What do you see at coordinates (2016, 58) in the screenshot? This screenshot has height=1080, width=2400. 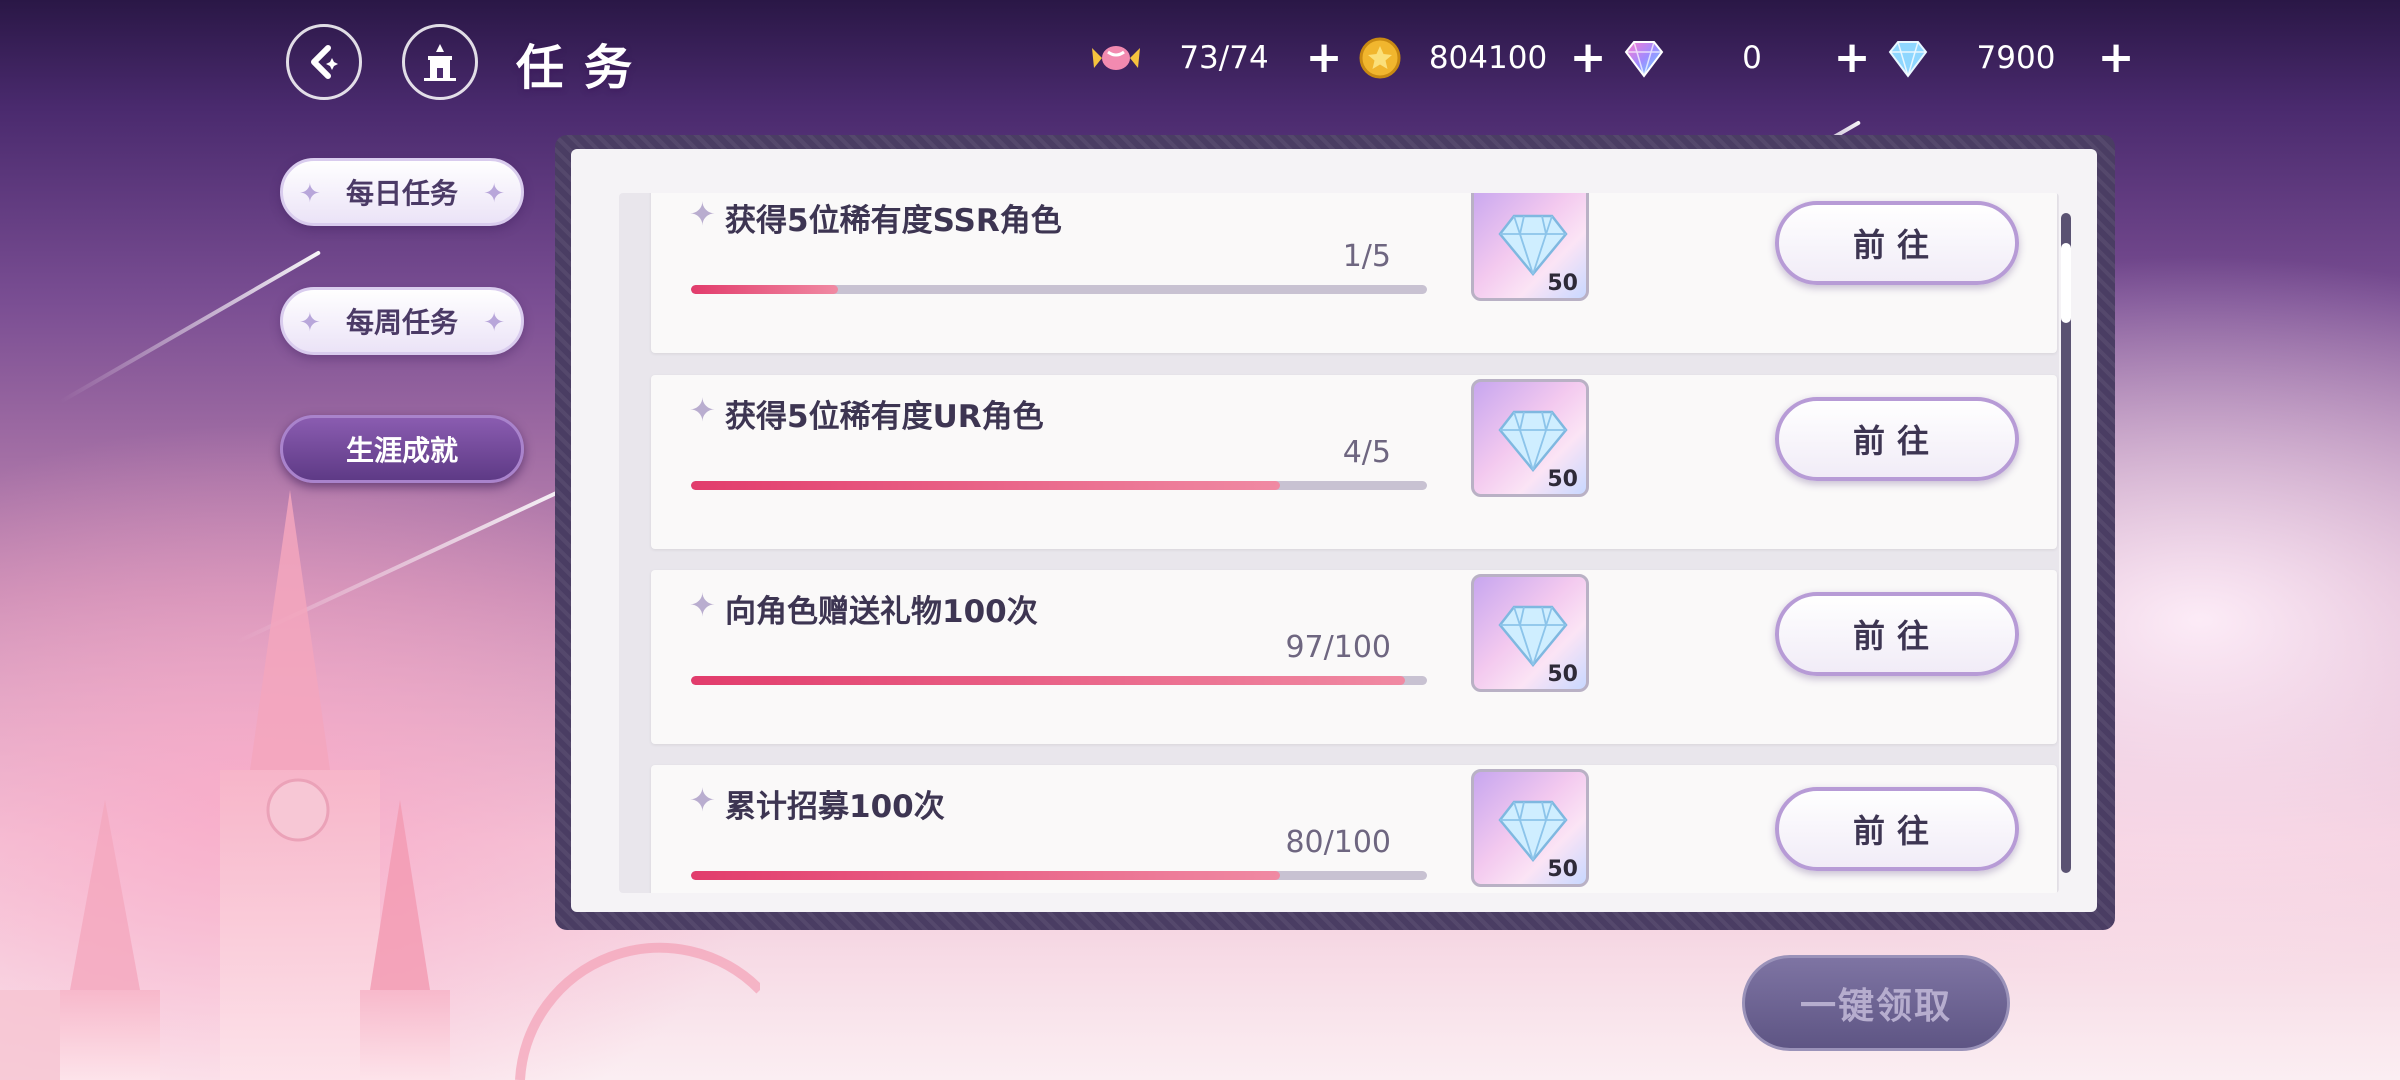 I see `diamond-value: 7900` at bounding box center [2016, 58].